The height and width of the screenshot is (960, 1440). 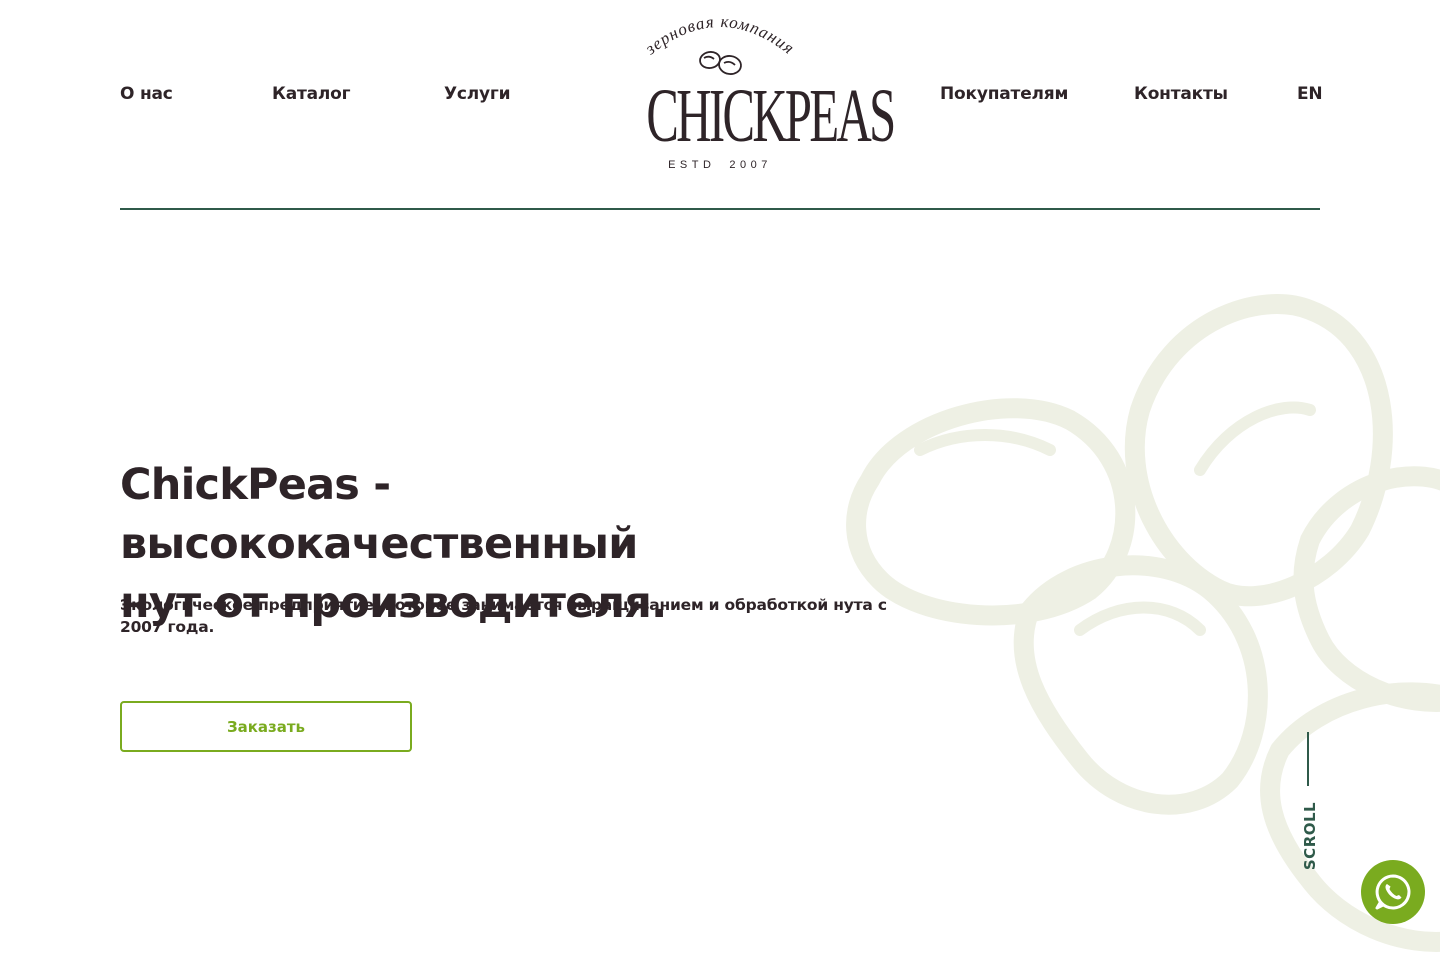 I want to click on site-logo: зерновая компания CHICKPEAS ESTD 2007, so click(x=750, y=94).